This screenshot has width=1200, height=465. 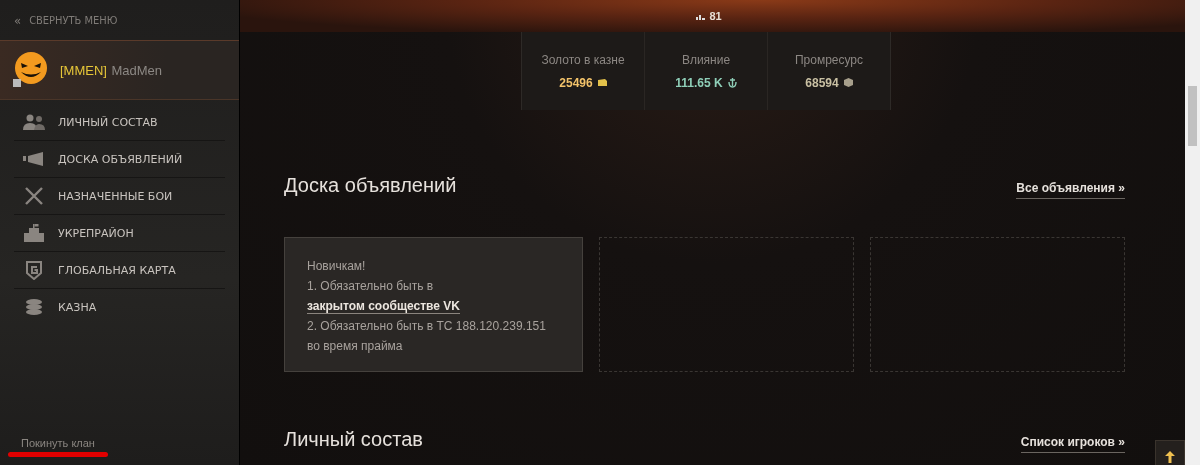 What do you see at coordinates (119, 307) in the screenshot?
I see `menu-item: КАЗНА` at bounding box center [119, 307].